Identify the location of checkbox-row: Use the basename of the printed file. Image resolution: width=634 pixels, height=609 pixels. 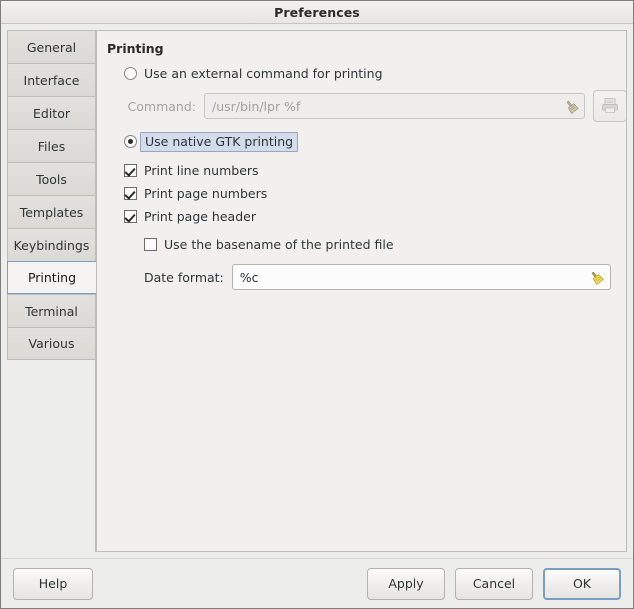
(370, 244).